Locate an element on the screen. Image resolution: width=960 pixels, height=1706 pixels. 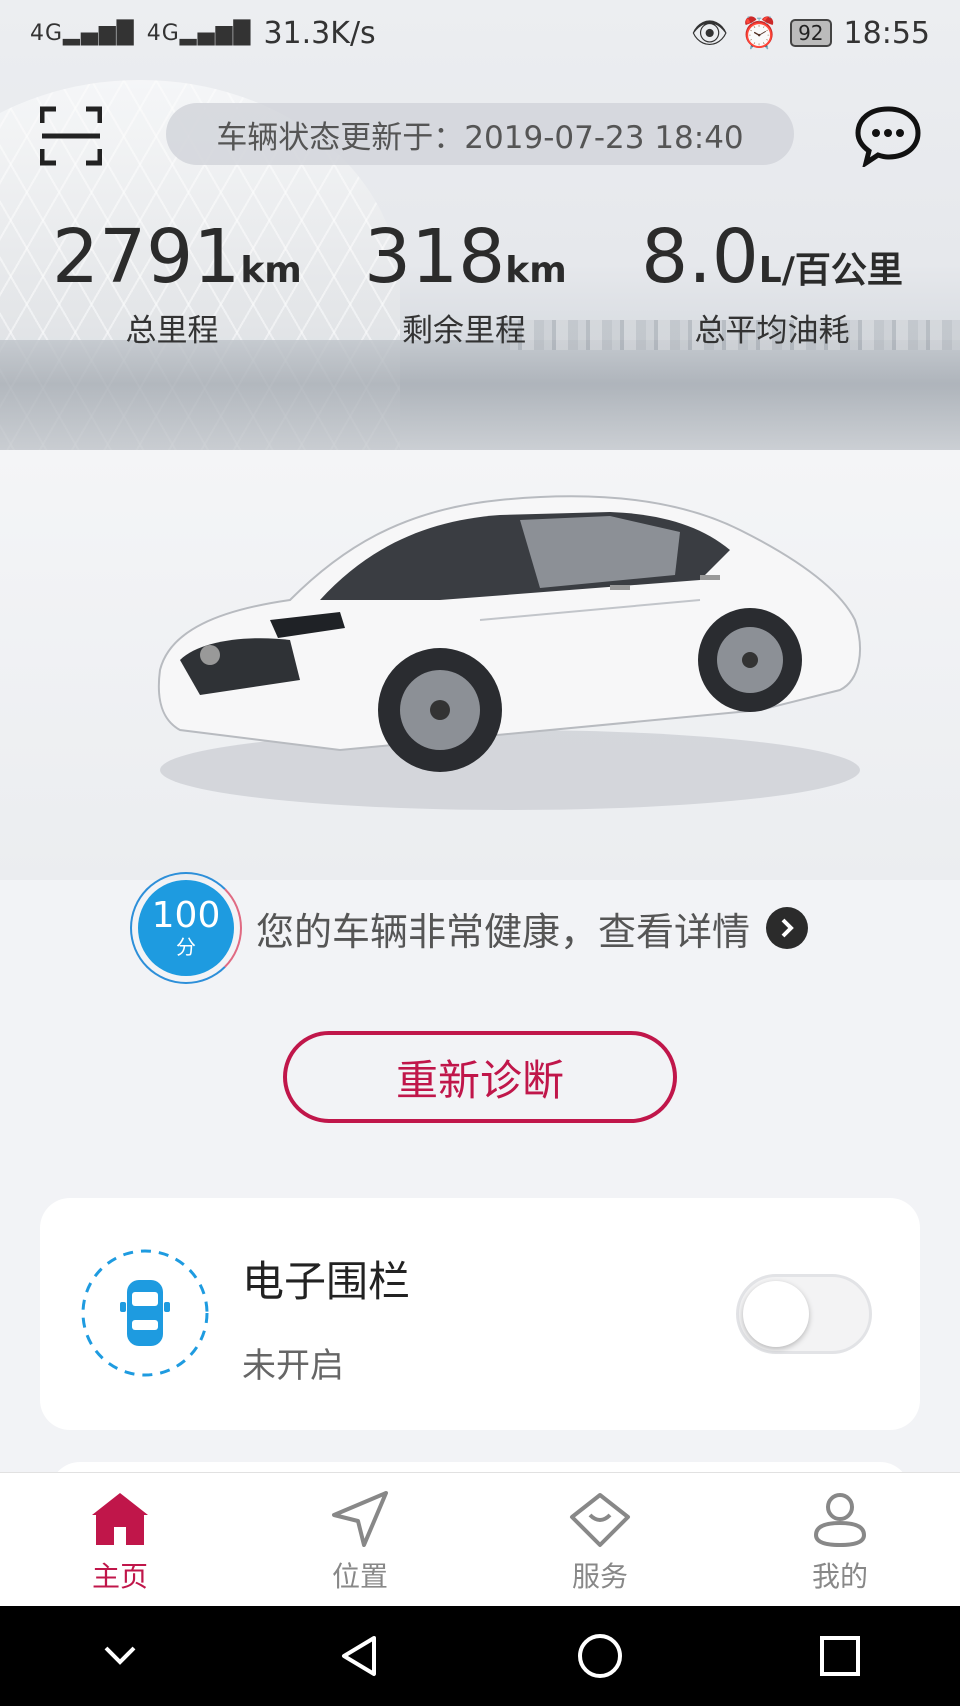
back-triangle-icon is located at coordinates (359, 1656).